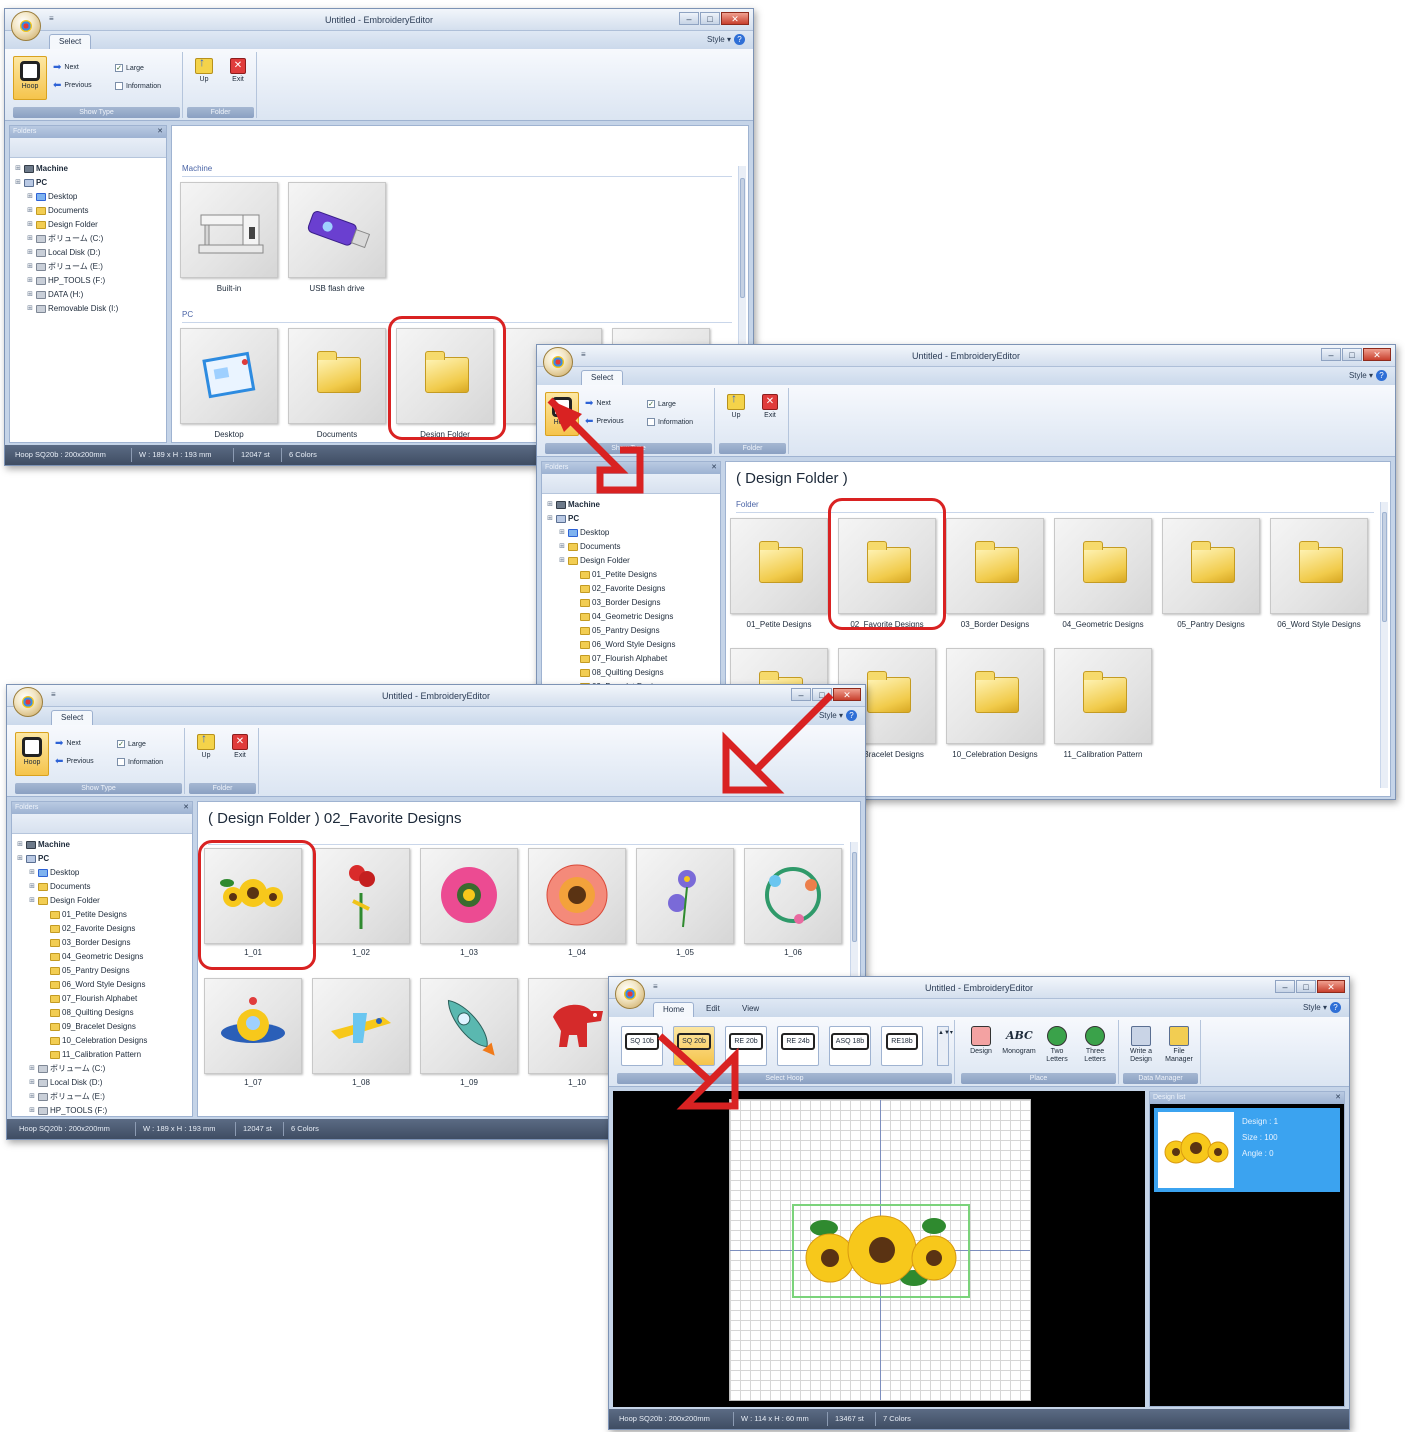  Describe the element at coordinates (229, 230) in the screenshot. I see `machine-builtin-thumb` at that location.